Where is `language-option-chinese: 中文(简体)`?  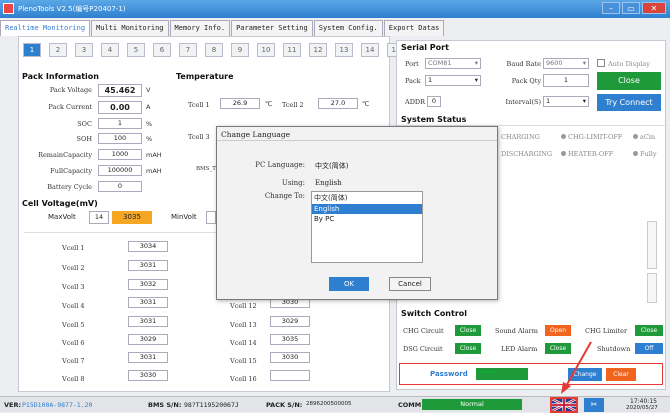
language-option-chinese: 中文(简体) is located at coordinates (367, 198).